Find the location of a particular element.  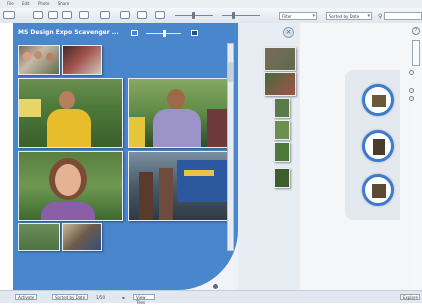

status-sort-dropdown: Sorted by Date is located at coordinates (70, 297).